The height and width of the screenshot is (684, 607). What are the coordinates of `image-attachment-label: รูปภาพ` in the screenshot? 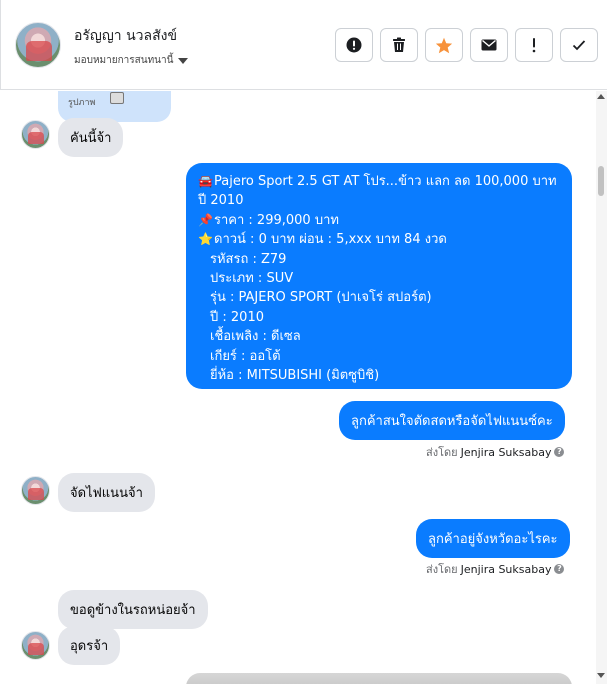 It's located at (82, 103).